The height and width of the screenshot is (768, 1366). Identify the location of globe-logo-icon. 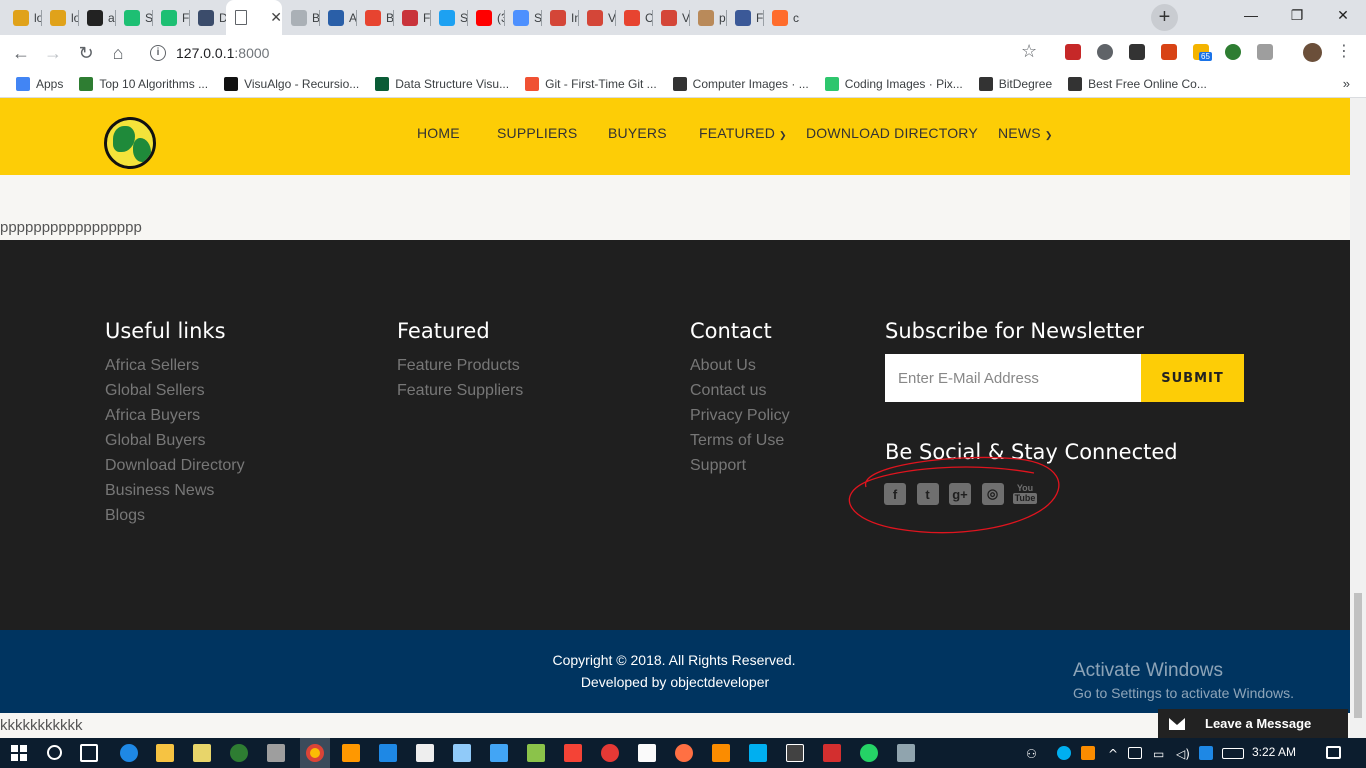
(130, 143).